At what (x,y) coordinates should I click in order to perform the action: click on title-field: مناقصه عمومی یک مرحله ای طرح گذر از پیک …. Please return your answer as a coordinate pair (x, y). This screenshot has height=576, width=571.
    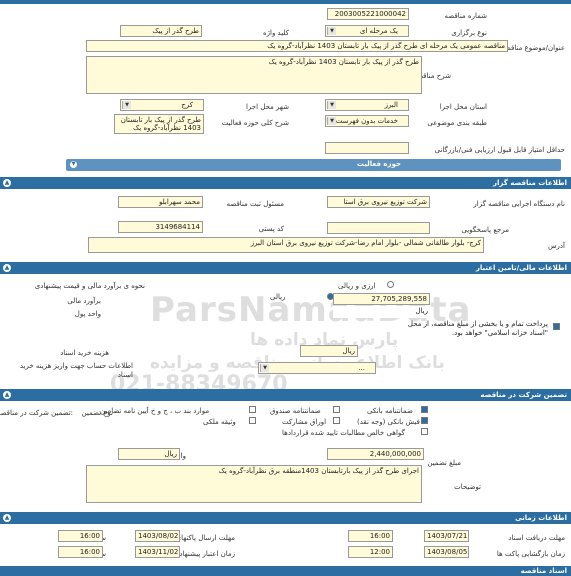
    Looking at the image, I should click on (297, 46).